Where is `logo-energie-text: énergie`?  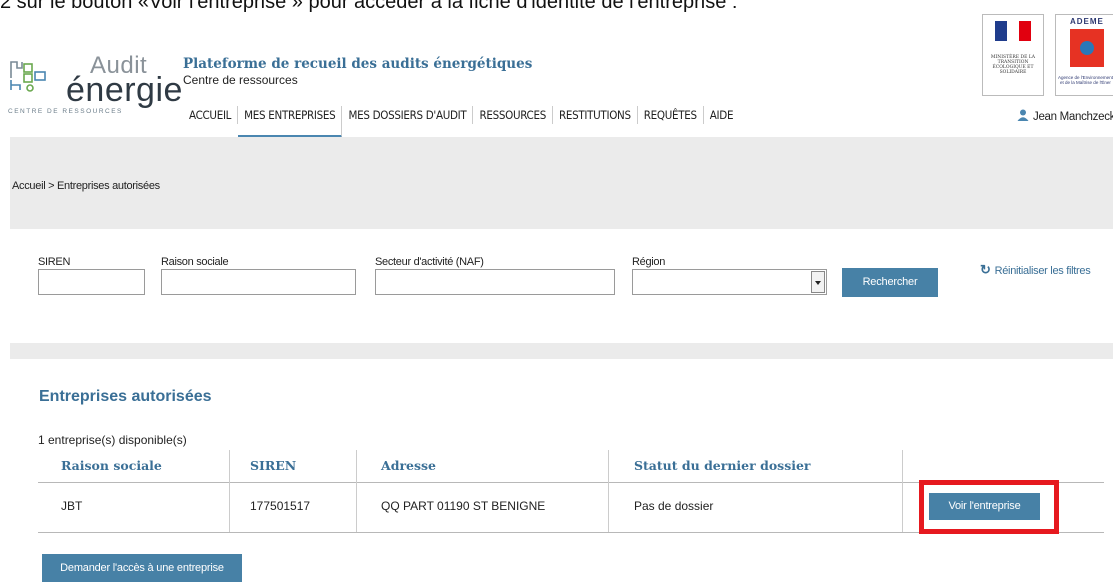 logo-energie-text: énergie is located at coordinates (124, 90).